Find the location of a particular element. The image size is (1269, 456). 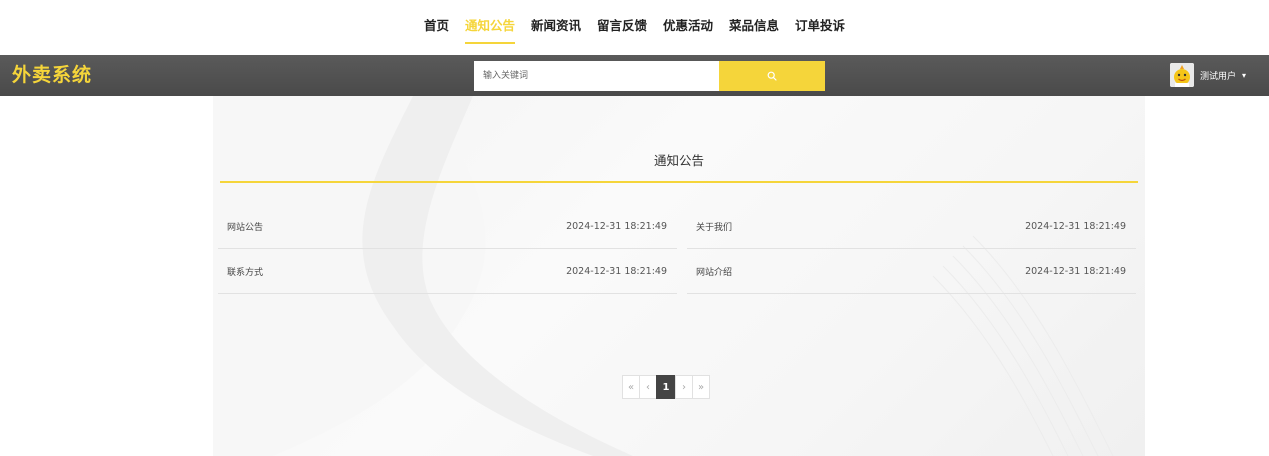

search-input is located at coordinates (596, 76).